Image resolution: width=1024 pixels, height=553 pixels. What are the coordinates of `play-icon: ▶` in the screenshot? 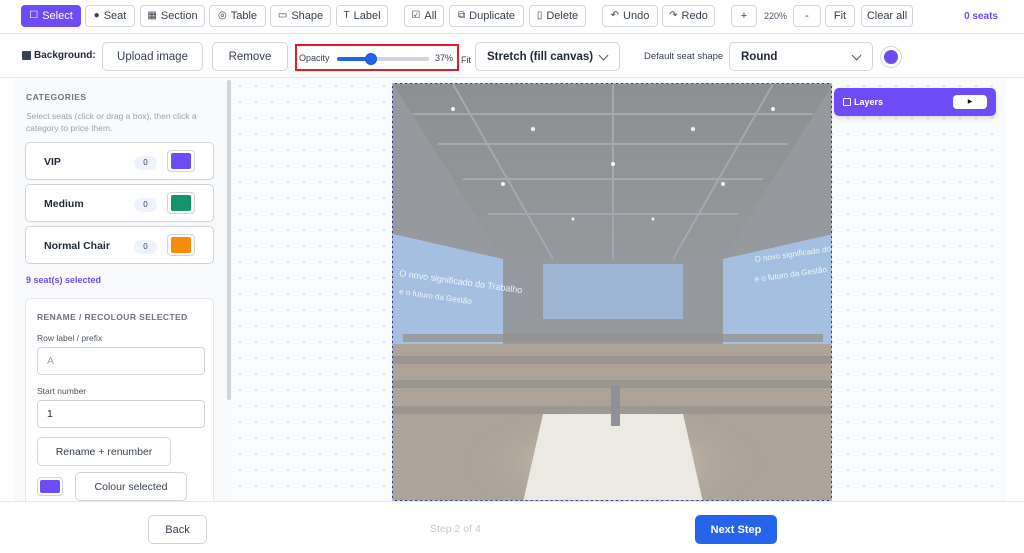 It's located at (970, 102).